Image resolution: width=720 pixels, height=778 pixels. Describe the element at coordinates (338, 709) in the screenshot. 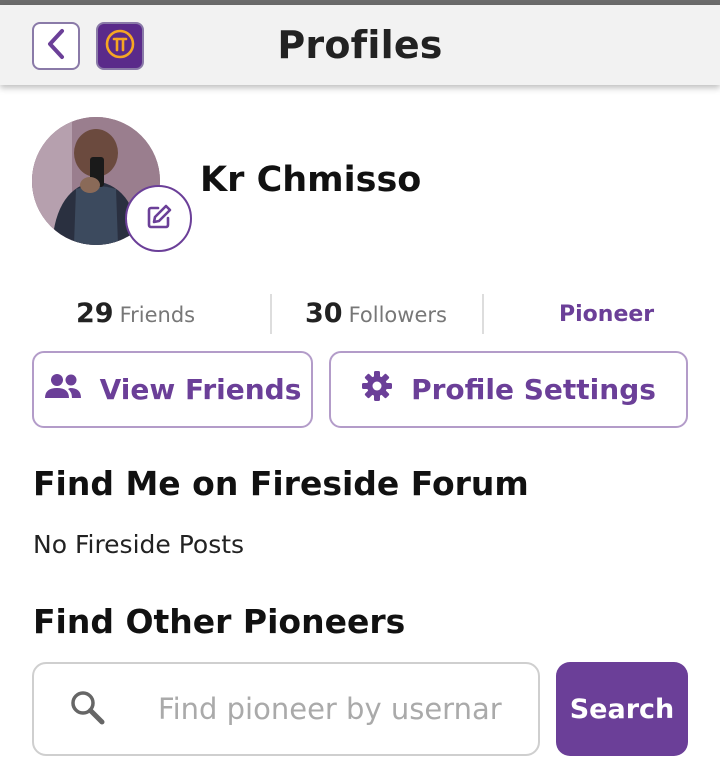

I see `pioneer-search-input` at that location.